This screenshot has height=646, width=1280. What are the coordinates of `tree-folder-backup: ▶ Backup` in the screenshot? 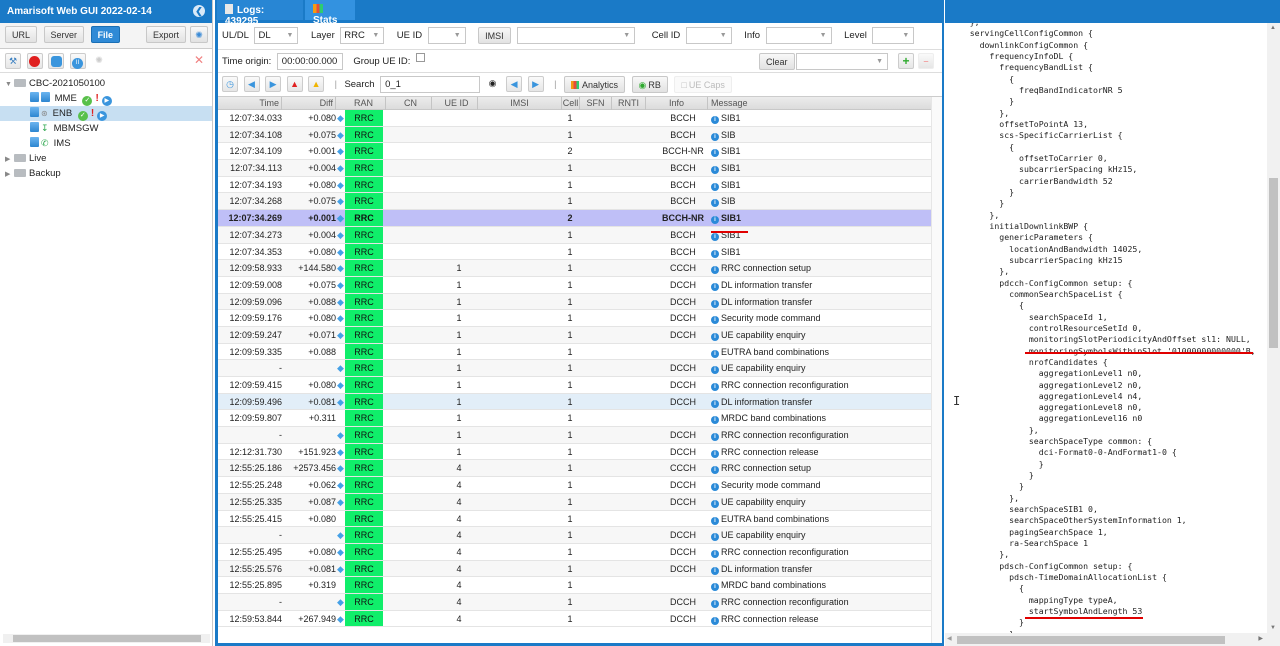 It's located at (106, 173).